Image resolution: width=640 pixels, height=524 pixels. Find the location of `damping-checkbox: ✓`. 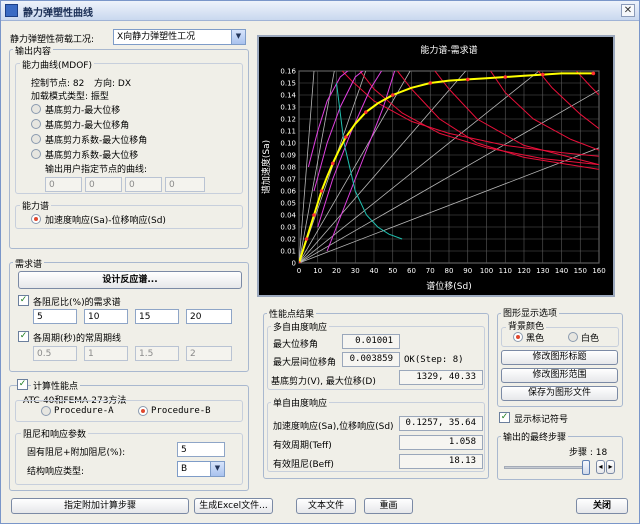

damping-checkbox: ✓ is located at coordinates (23, 300).